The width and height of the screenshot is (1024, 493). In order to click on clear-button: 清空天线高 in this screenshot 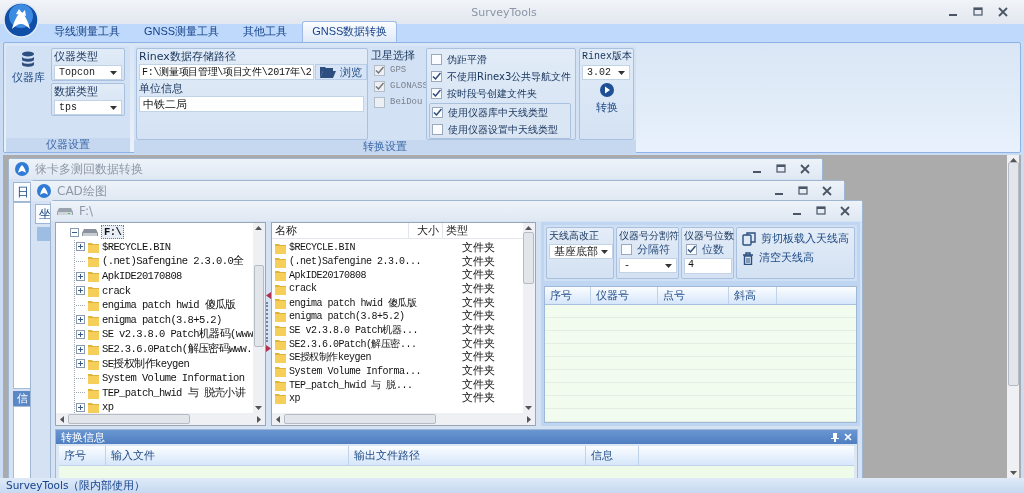, I will do `click(795, 258)`.